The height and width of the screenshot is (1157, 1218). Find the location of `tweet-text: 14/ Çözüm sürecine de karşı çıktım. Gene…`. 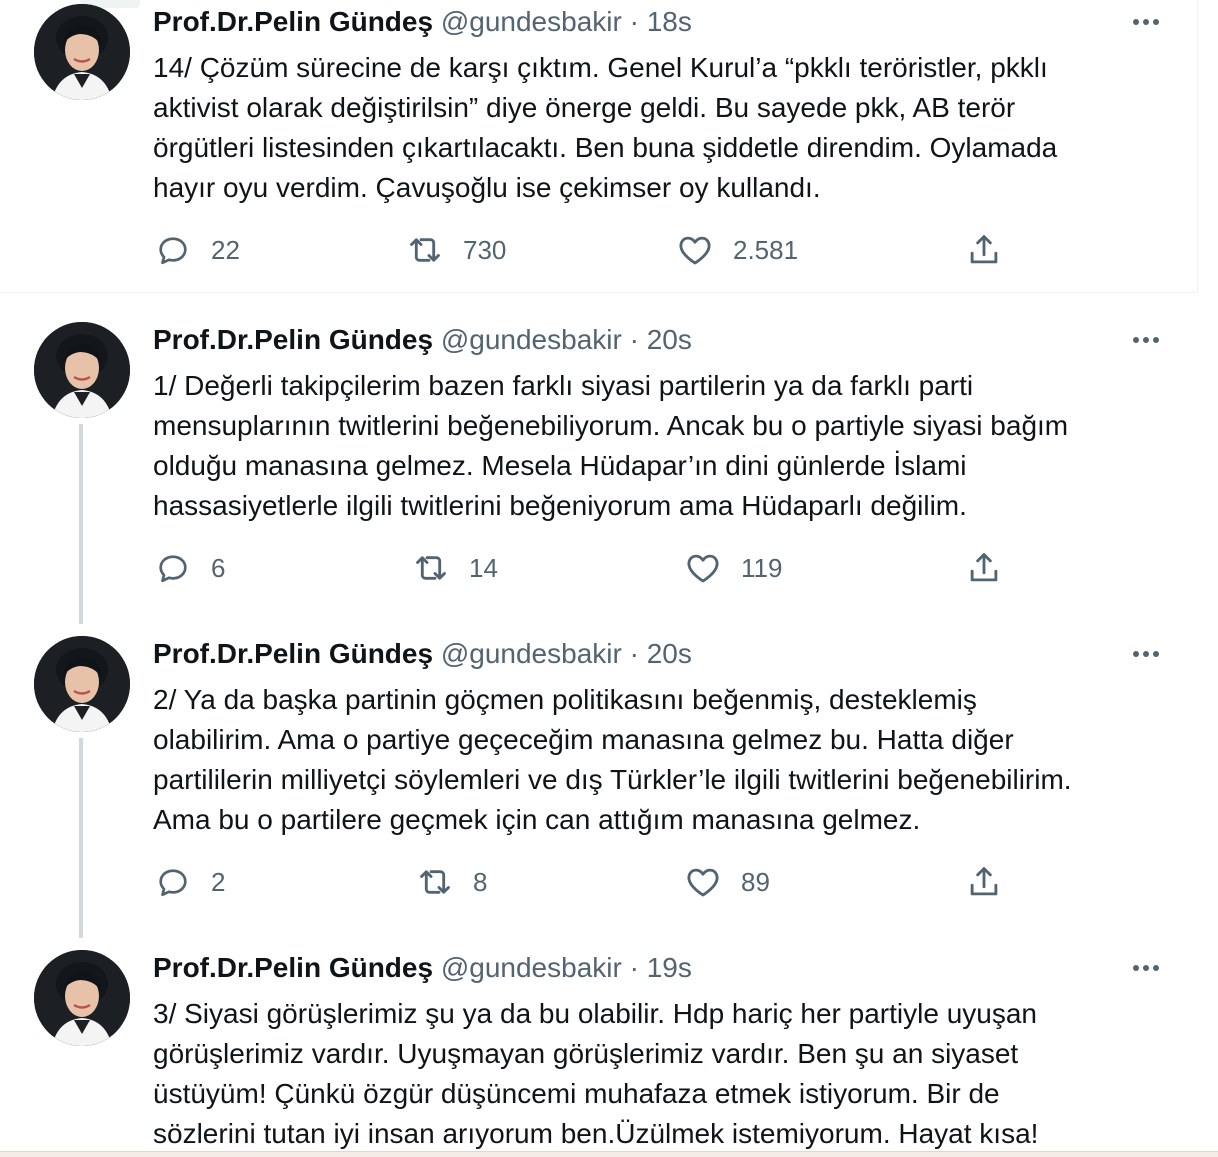

tweet-text: 14/ Çözüm sürecine de karşı çıktım. Gene… is located at coordinates (605, 127).